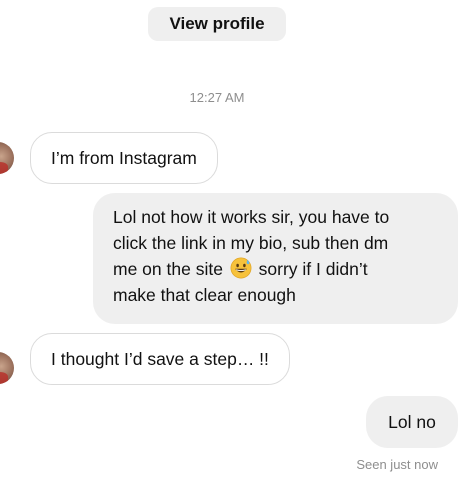 The image size is (474, 477). I want to click on message-timestamp: 12:27 AM, so click(217, 97).